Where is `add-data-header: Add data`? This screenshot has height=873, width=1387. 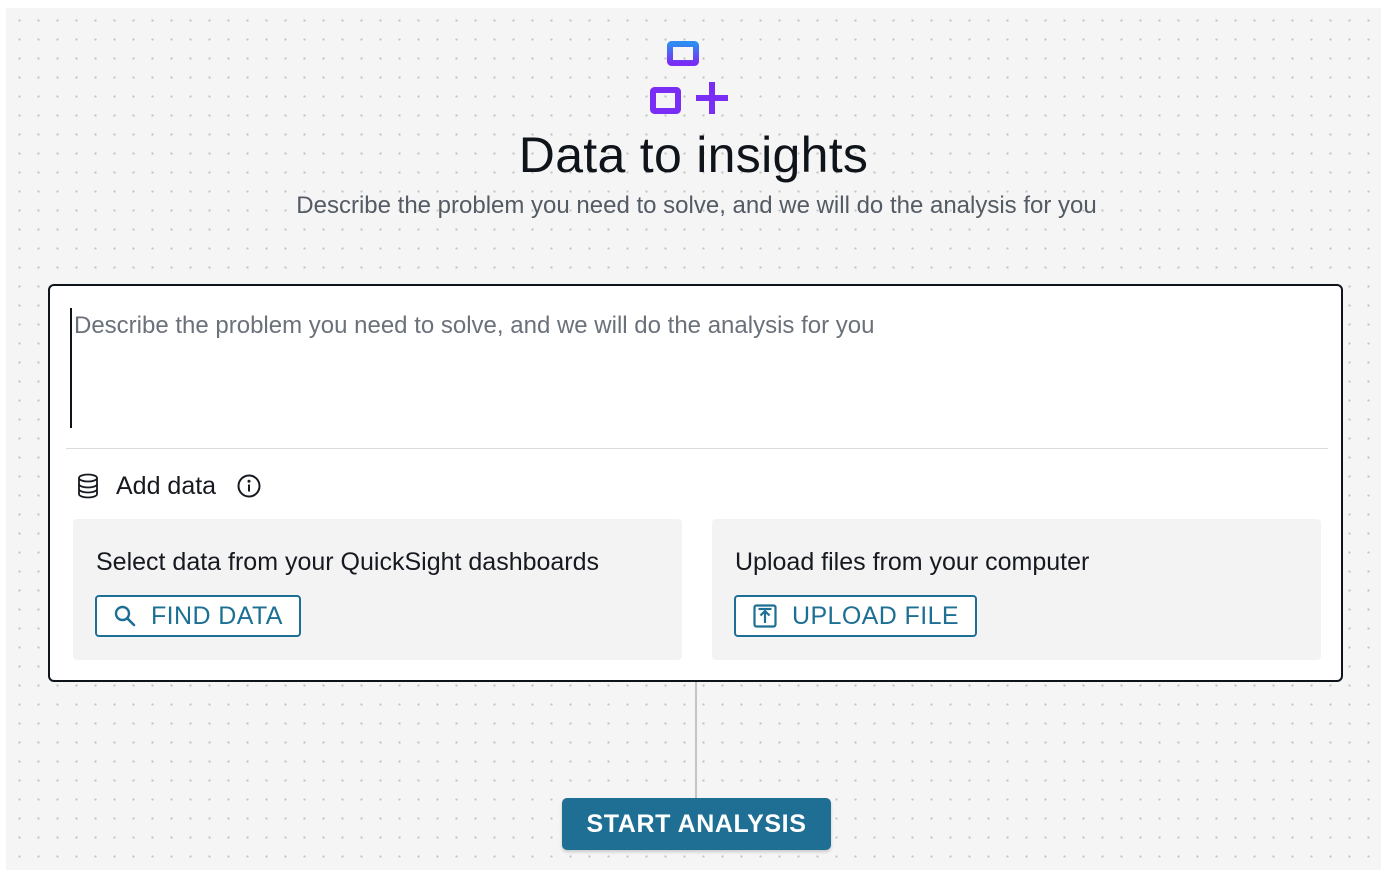
add-data-header: Add data is located at coordinates (169, 486).